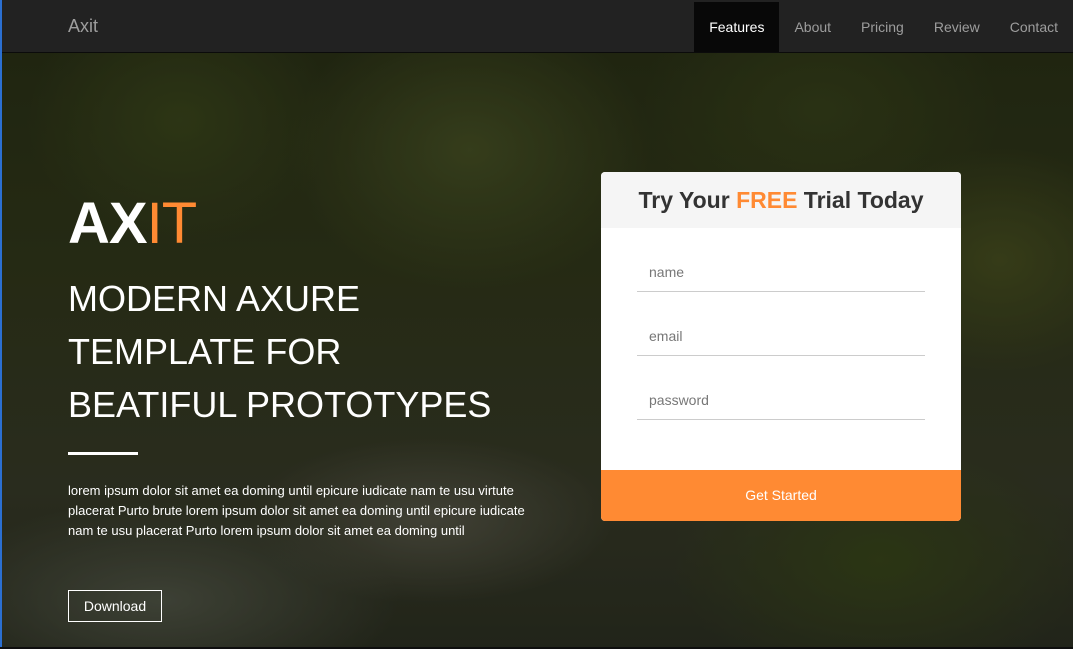 The image size is (1073, 649). Describe the element at coordinates (214, 298) in the screenshot. I see `headline-line: MODERN AXURE` at that location.